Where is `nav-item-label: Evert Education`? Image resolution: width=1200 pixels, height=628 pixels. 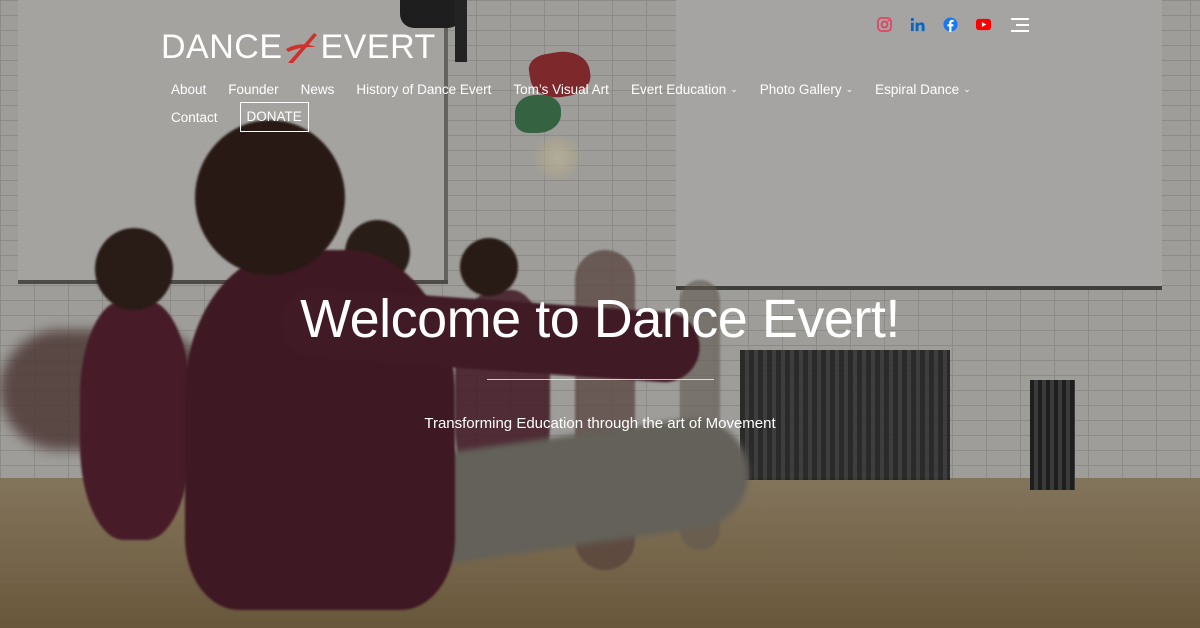
nav-item-label: Evert Education is located at coordinates (678, 89).